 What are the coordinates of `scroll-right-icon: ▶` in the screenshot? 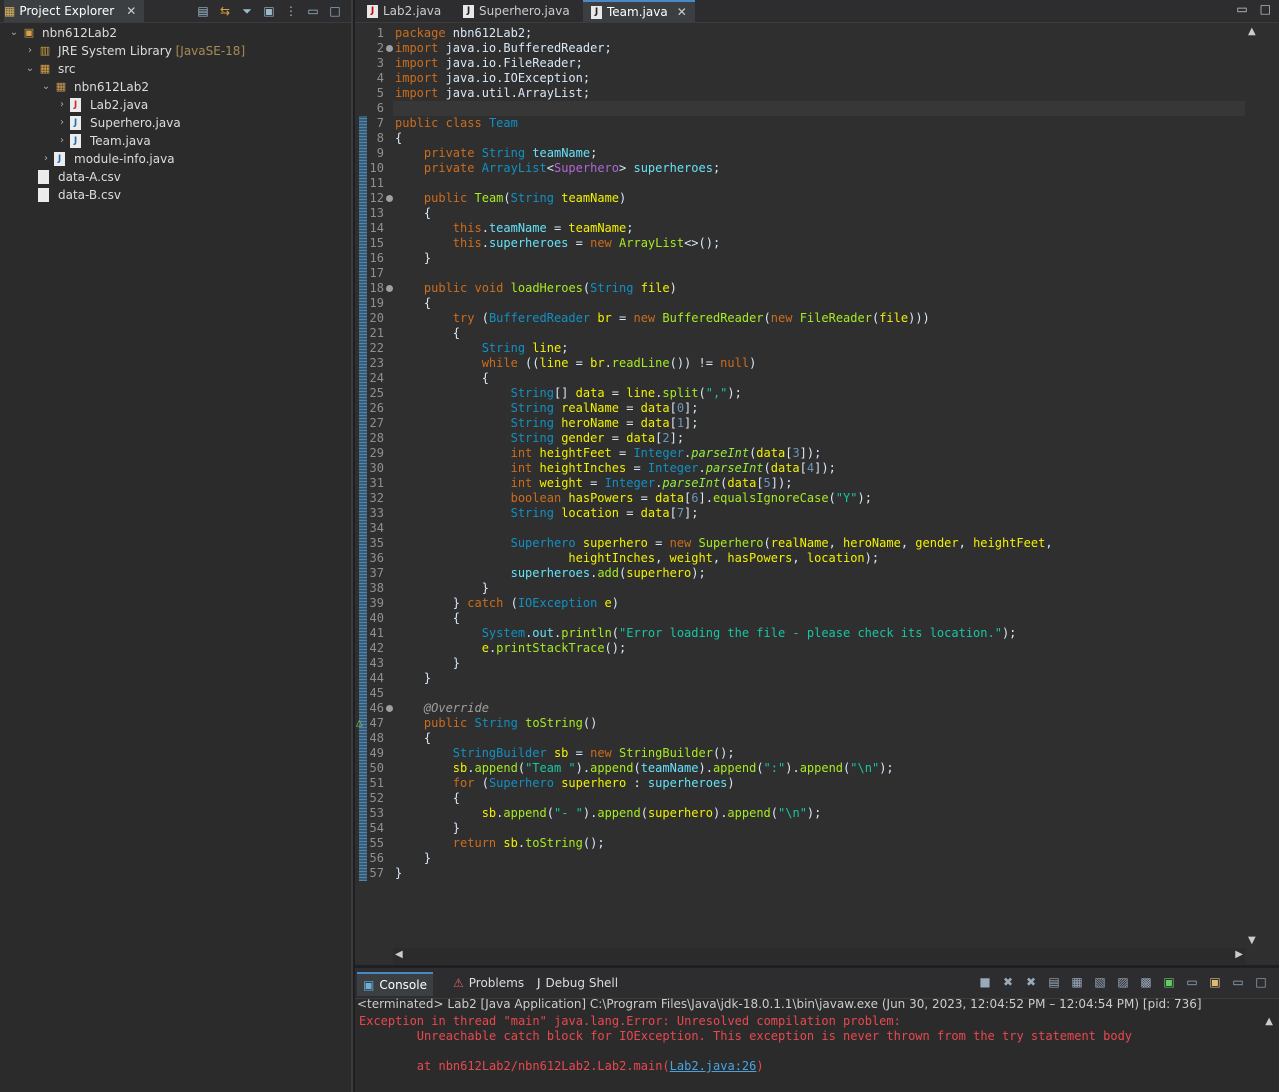 It's located at (1239, 954).